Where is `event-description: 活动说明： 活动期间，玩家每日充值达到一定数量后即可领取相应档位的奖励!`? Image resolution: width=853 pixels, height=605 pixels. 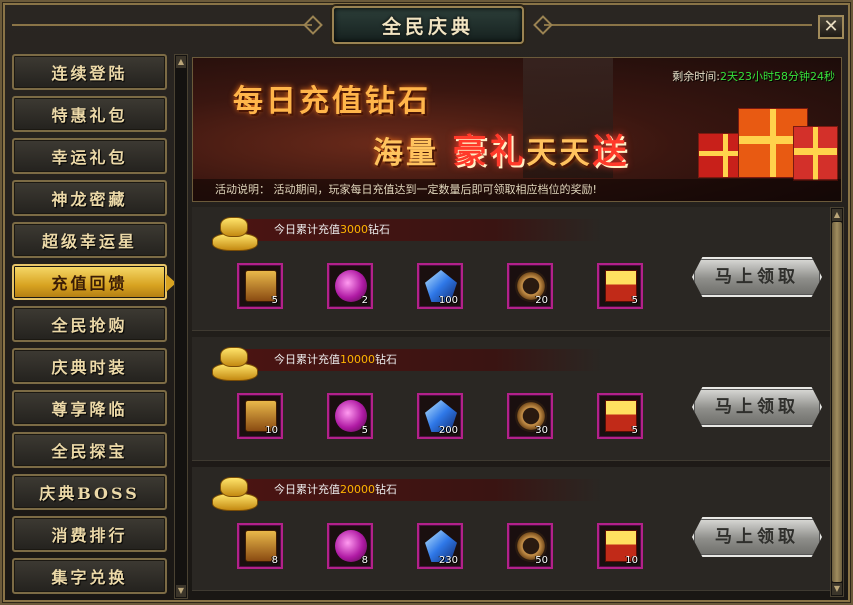
event-description: 活动说明： 活动期间，玩家每日充值达到一定数量后即可领取相应档位的奖励! is located at coordinates (517, 190).